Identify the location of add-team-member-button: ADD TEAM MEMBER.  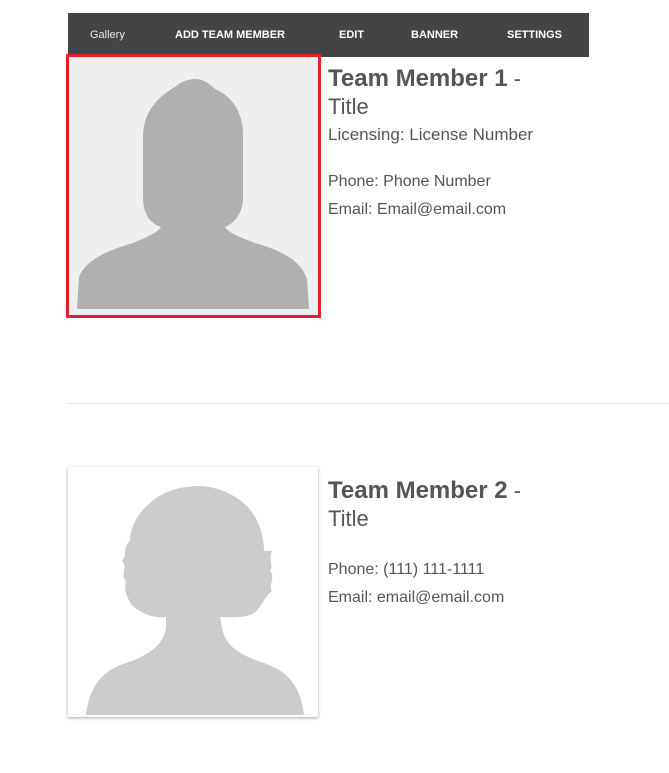
(230, 35).